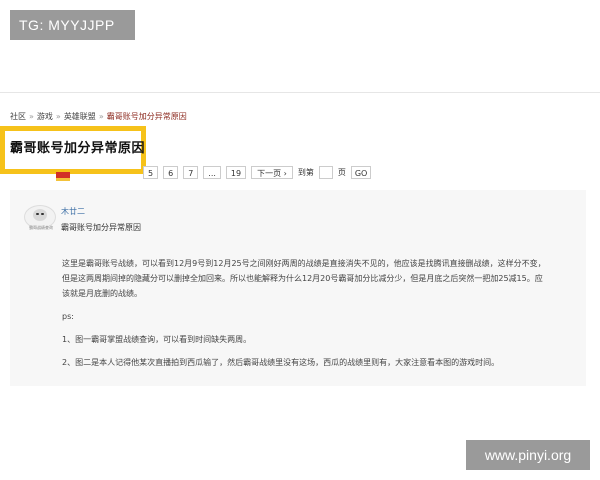 The image size is (600, 480). Describe the element at coordinates (73, 211) in the screenshot. I see `post-author: 木廿二` at that location.